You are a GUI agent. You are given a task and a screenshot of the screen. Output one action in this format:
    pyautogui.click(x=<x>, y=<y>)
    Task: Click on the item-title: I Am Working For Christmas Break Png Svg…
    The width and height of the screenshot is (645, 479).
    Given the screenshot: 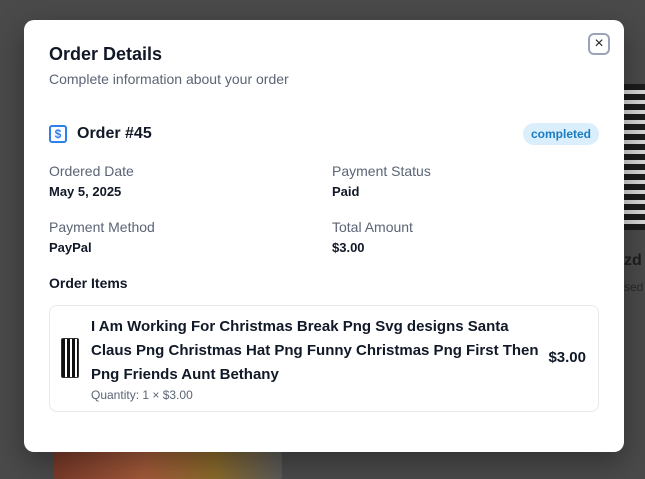 What is the action you would take?
    pyautogui.click(x=315, y=350)
    